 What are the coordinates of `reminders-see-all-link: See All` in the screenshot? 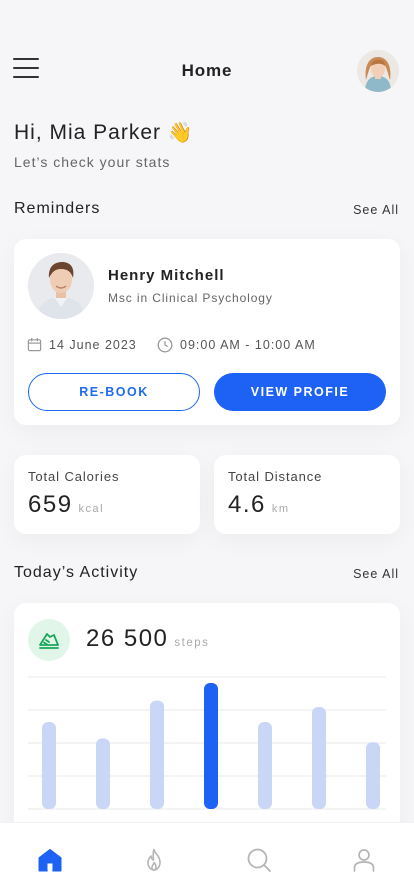 It's located at (376, 210).